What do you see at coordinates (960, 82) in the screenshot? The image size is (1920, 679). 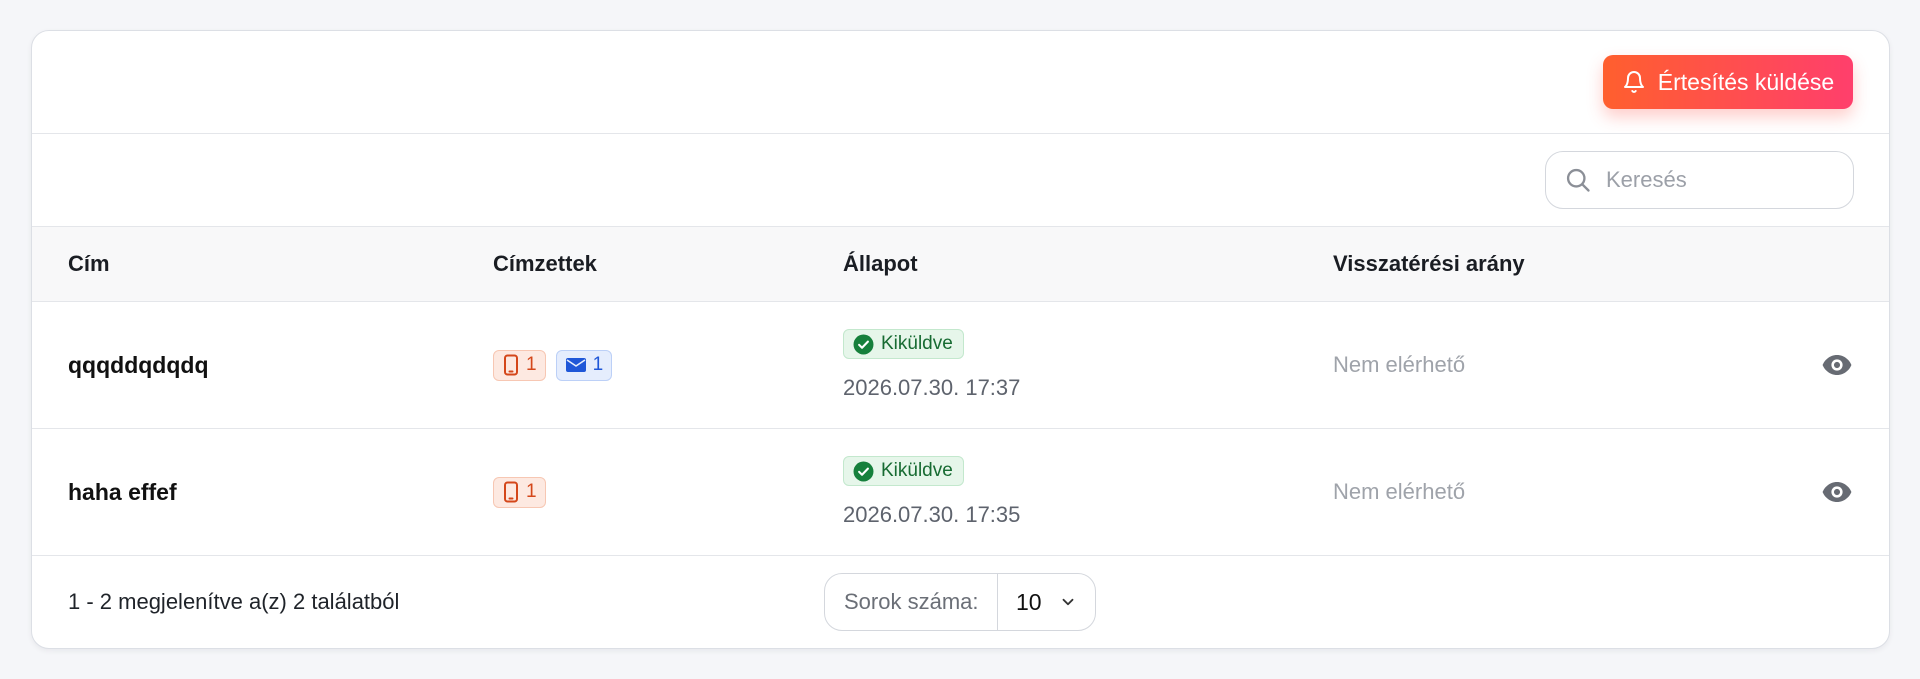 I see `card-header: Értesítés küldése` at bounding box center [960, 82].